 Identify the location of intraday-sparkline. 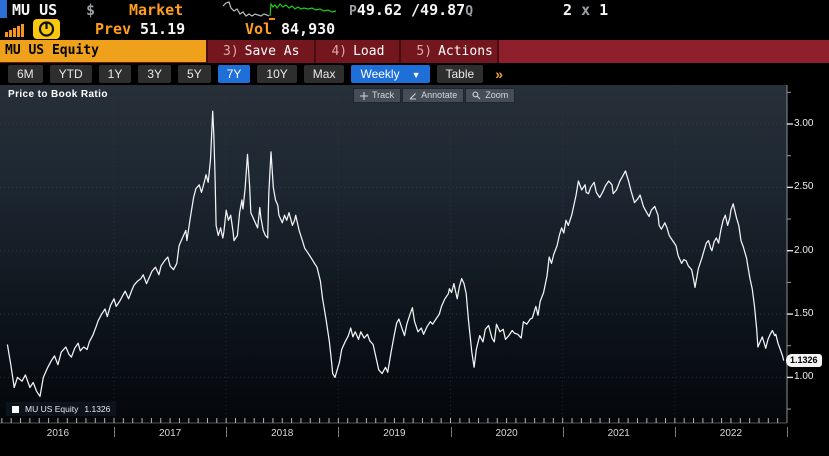
(279, 10).